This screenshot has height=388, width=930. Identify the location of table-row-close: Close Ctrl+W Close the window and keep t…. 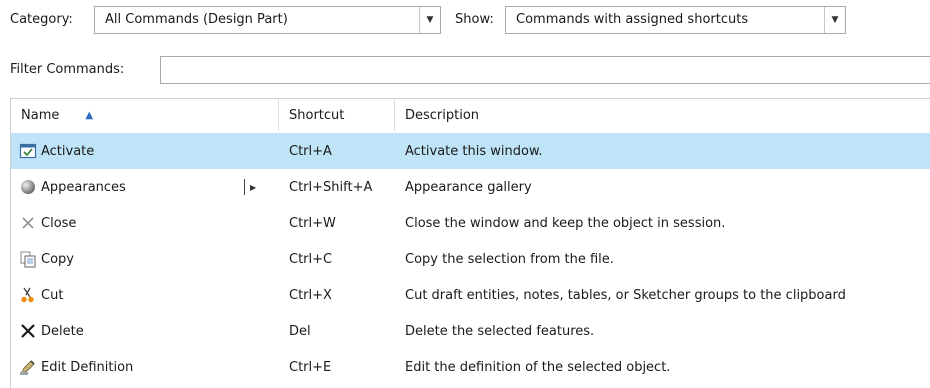
(470, 223).